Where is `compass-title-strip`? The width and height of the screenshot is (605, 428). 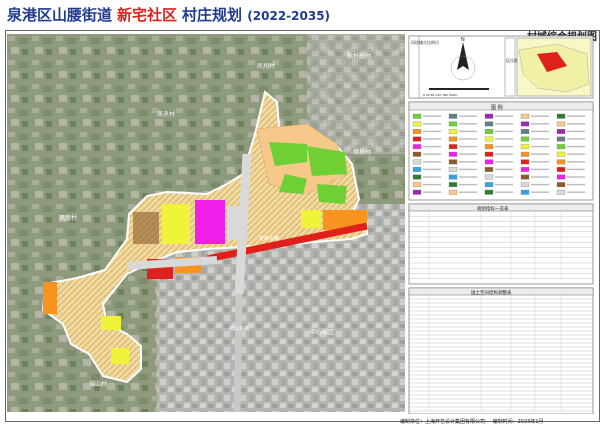 compass-title-strip is located at coordinates (414, 67).